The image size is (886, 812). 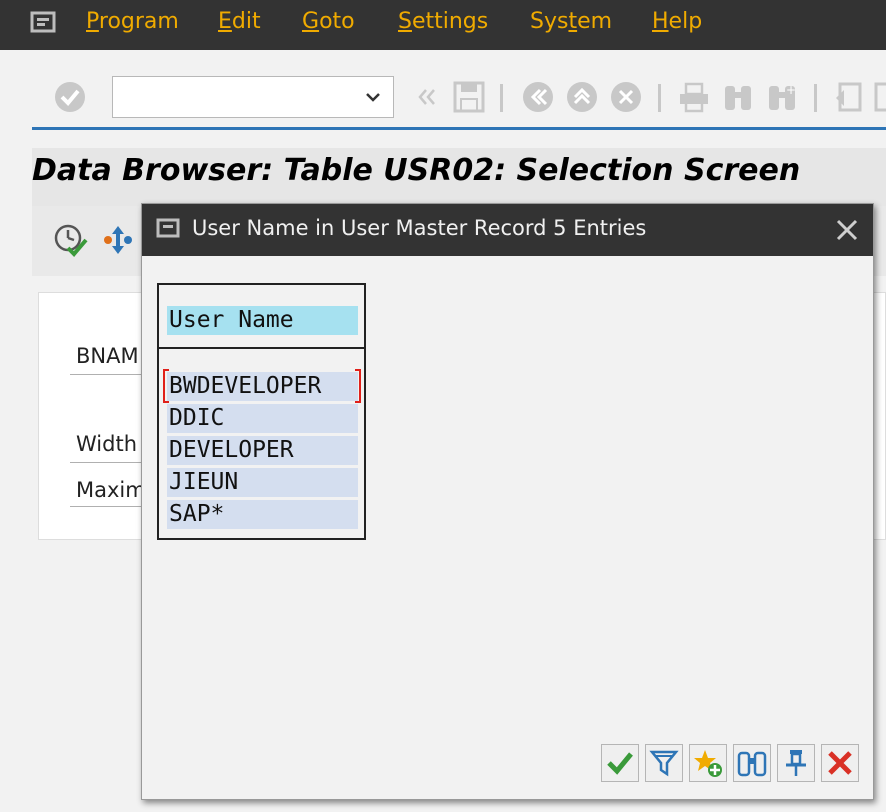 I want to click on list-item: BWDEVELOPER, so click(x=262, y=386).